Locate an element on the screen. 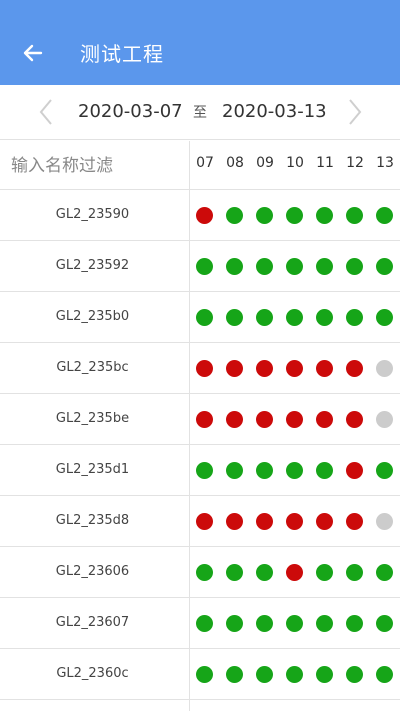  day-header: 07 is located at coordinates (205, 163).